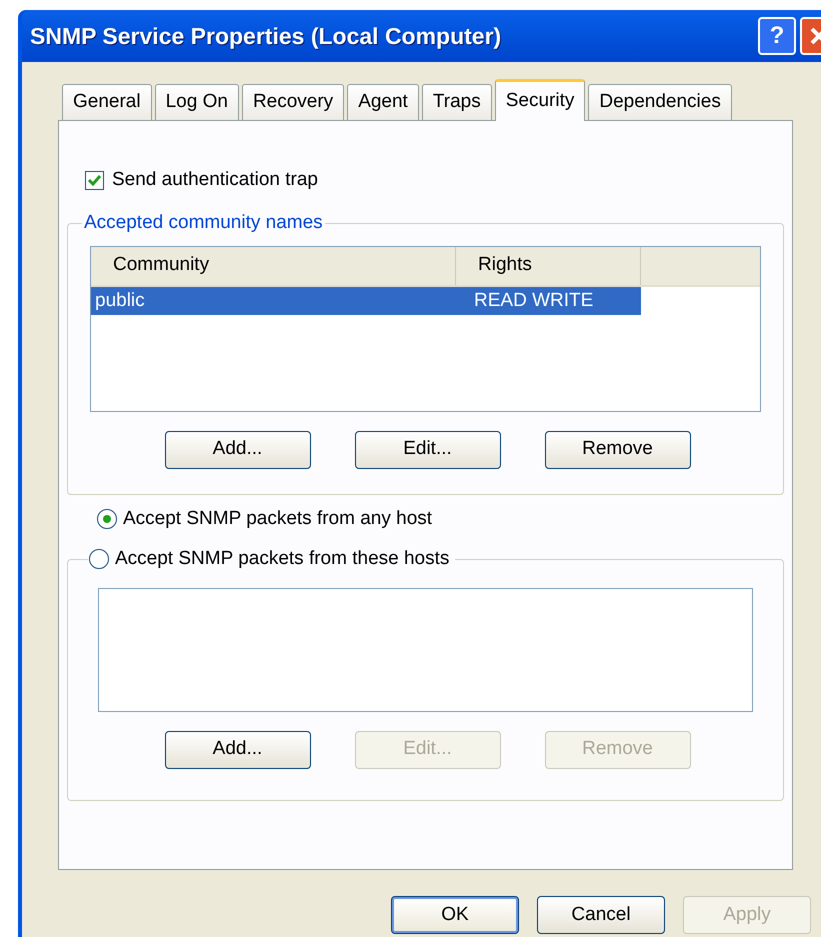 This screenshot has width=821, height=937. Describe the element at coordinates (215, 180) in the screenshot. I see `checkbox-label: Send authentication trap` at that location.